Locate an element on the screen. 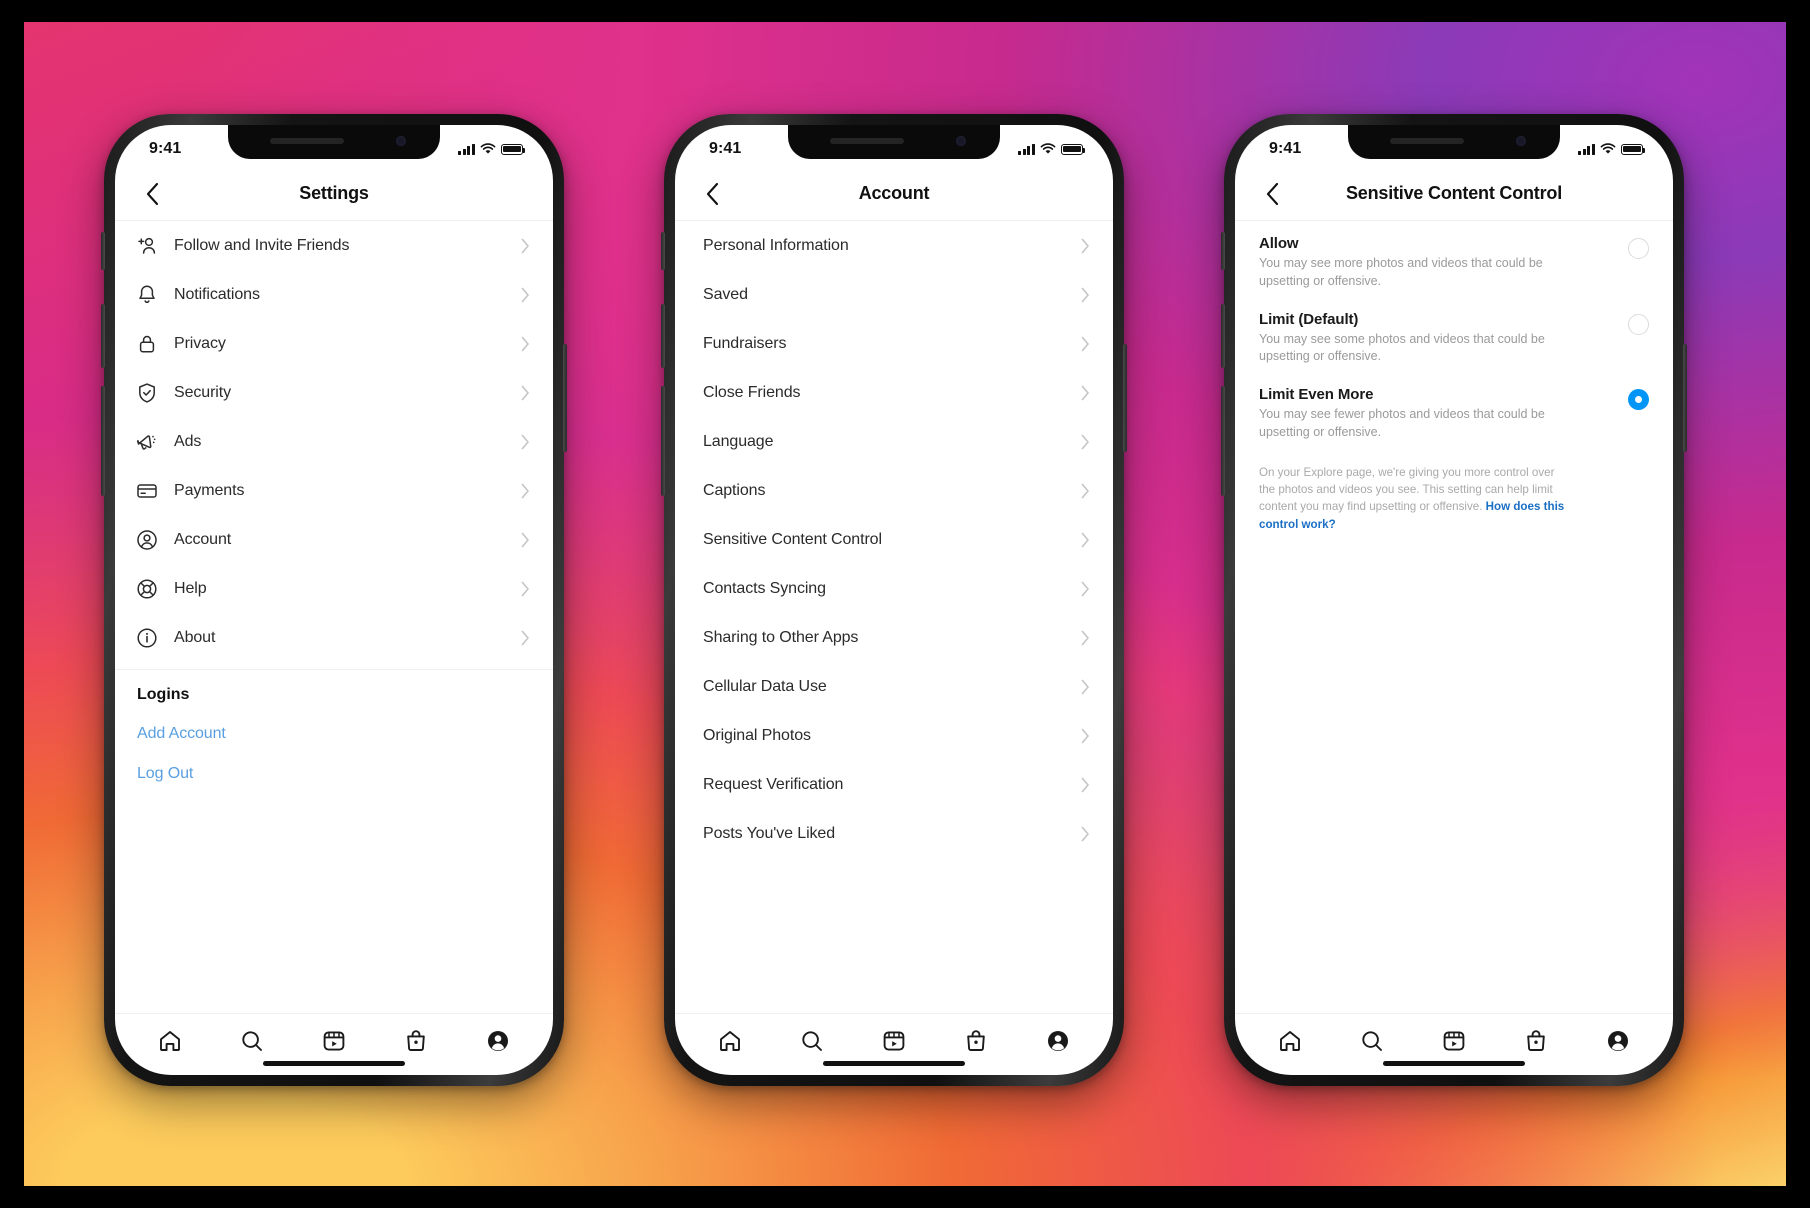 This screenshot has height=1208, width=1810. power-button is located at coordinates (565, 398).